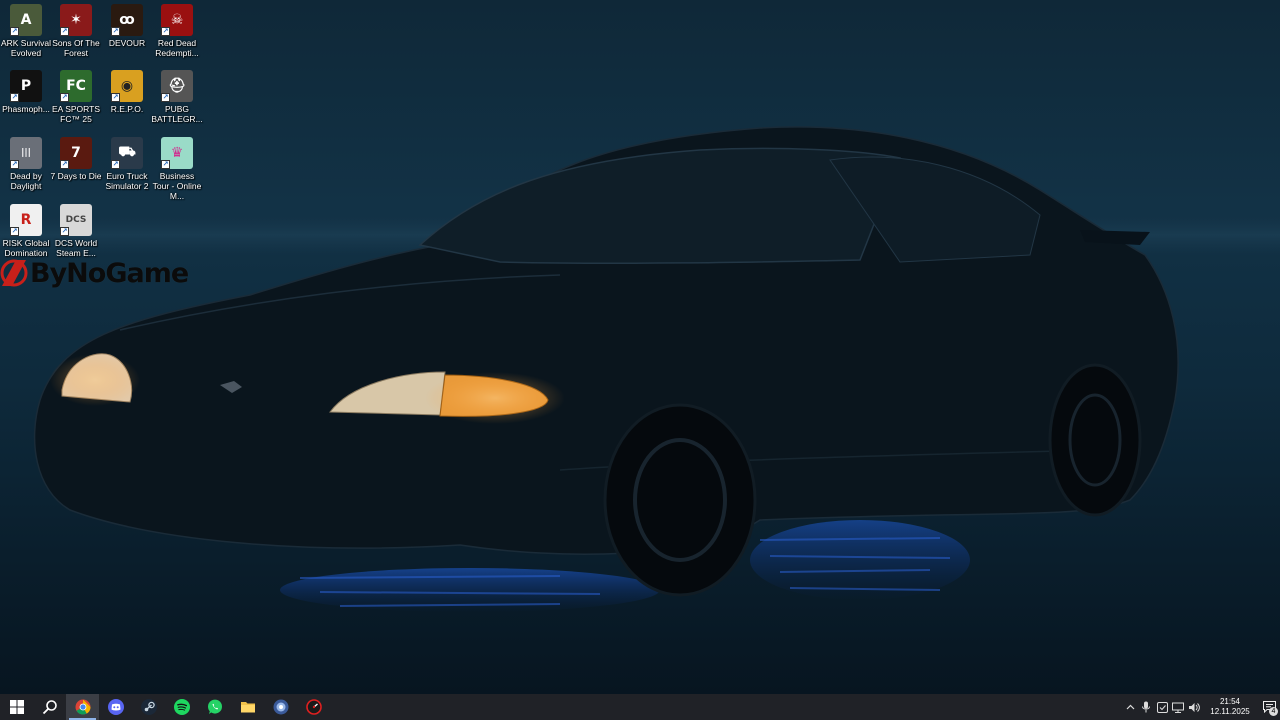 This screenshot has height=720, width=1280. I want to click on bynogame-watermark: ByNoGame, so click(94, 273).